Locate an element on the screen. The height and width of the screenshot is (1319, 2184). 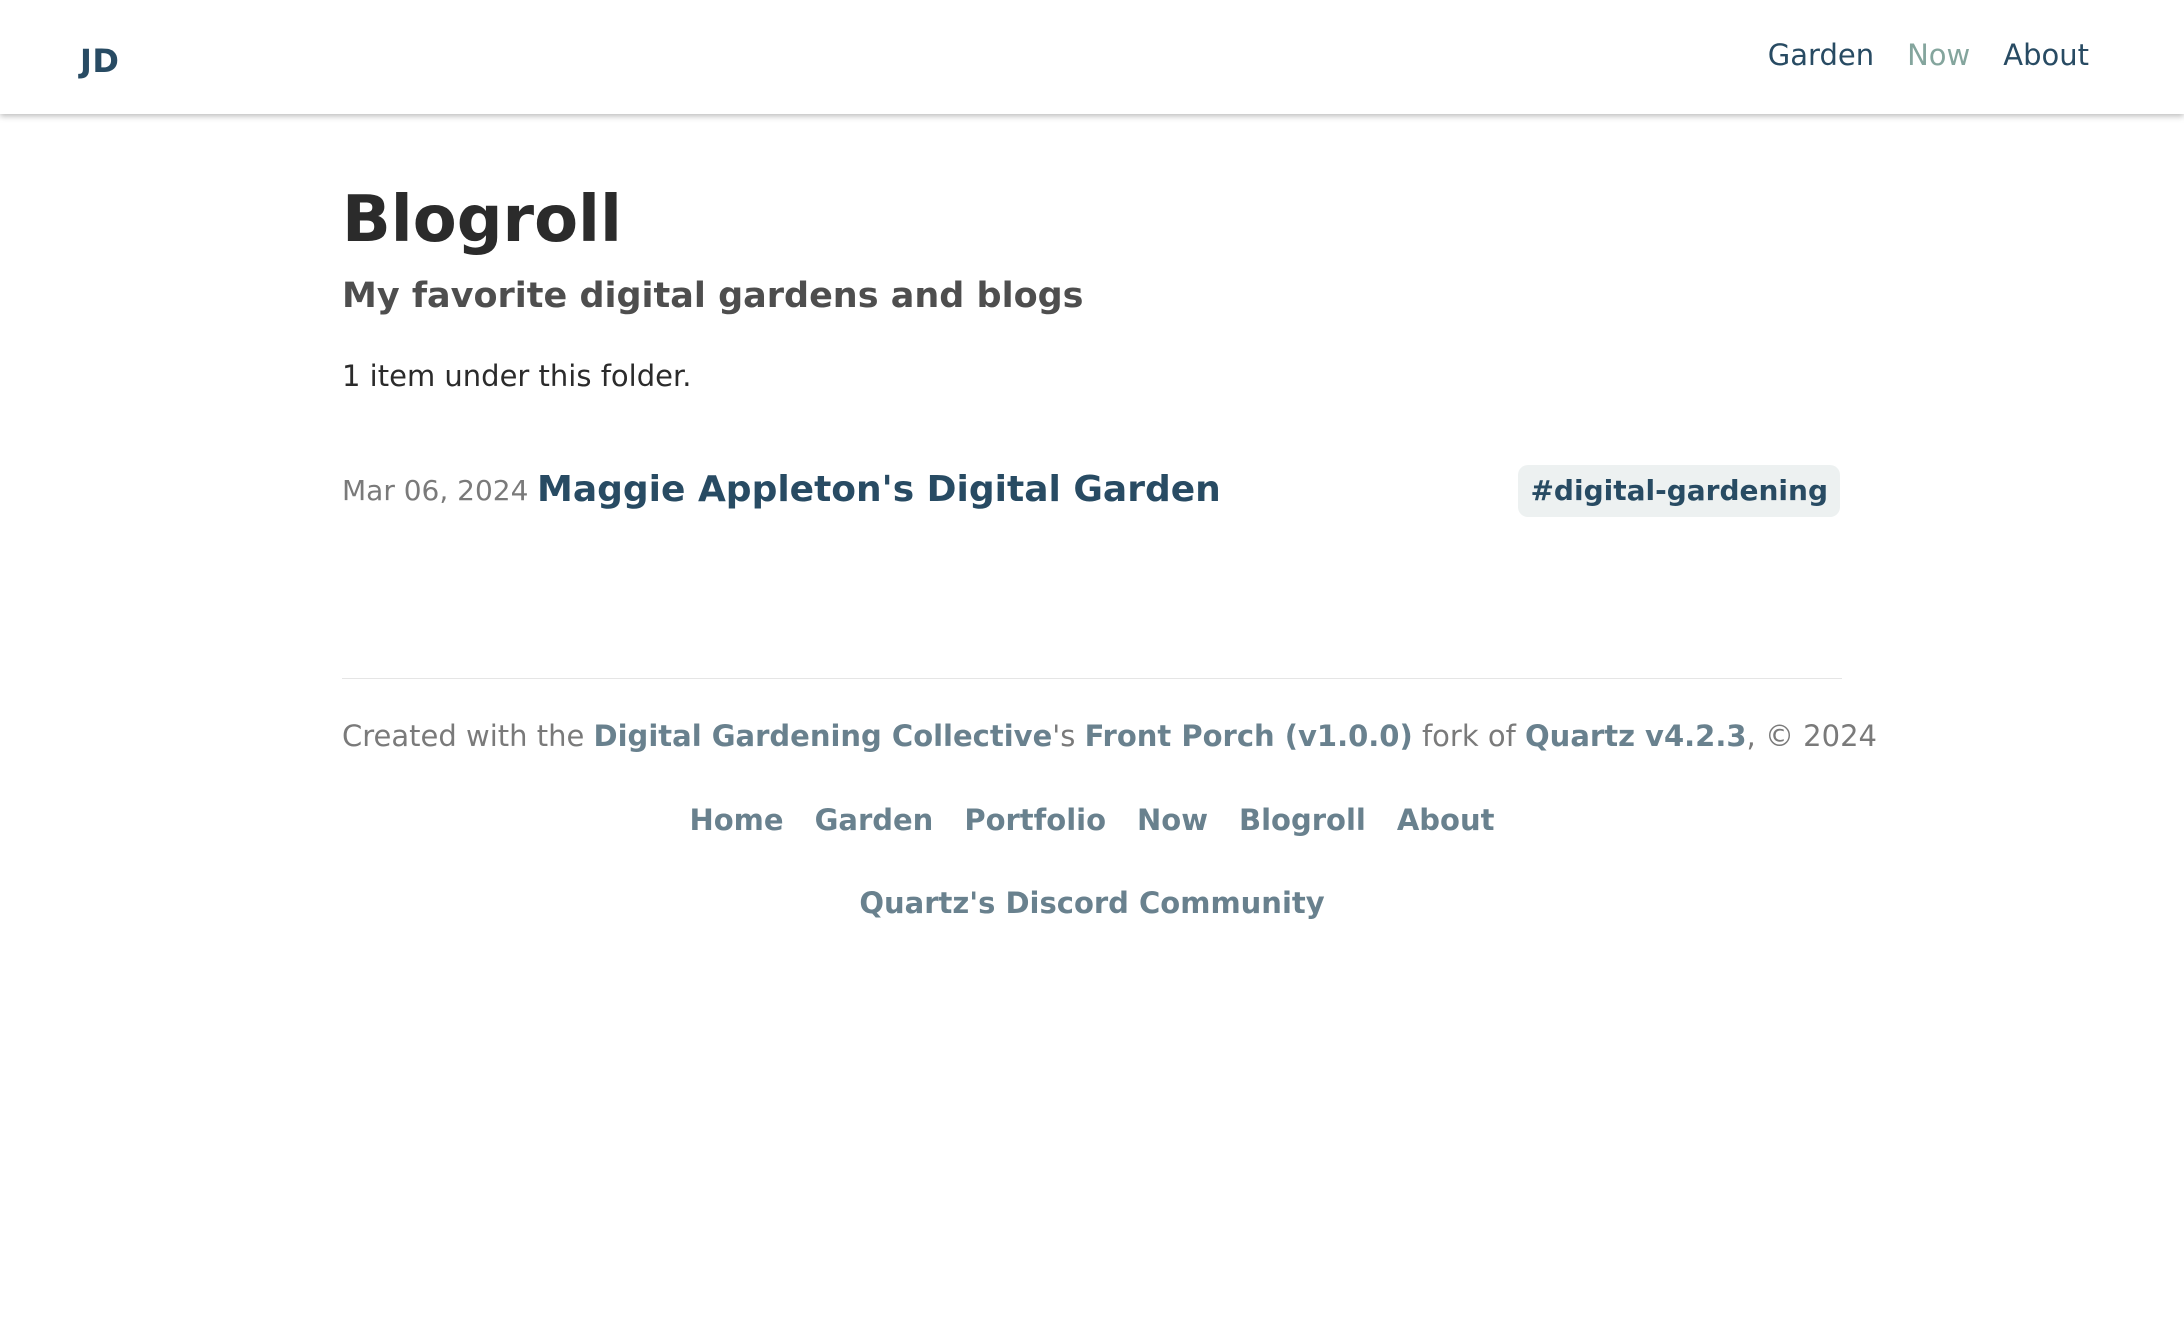
credit-fork-of: fork of is located at coordinates (1469, 736).